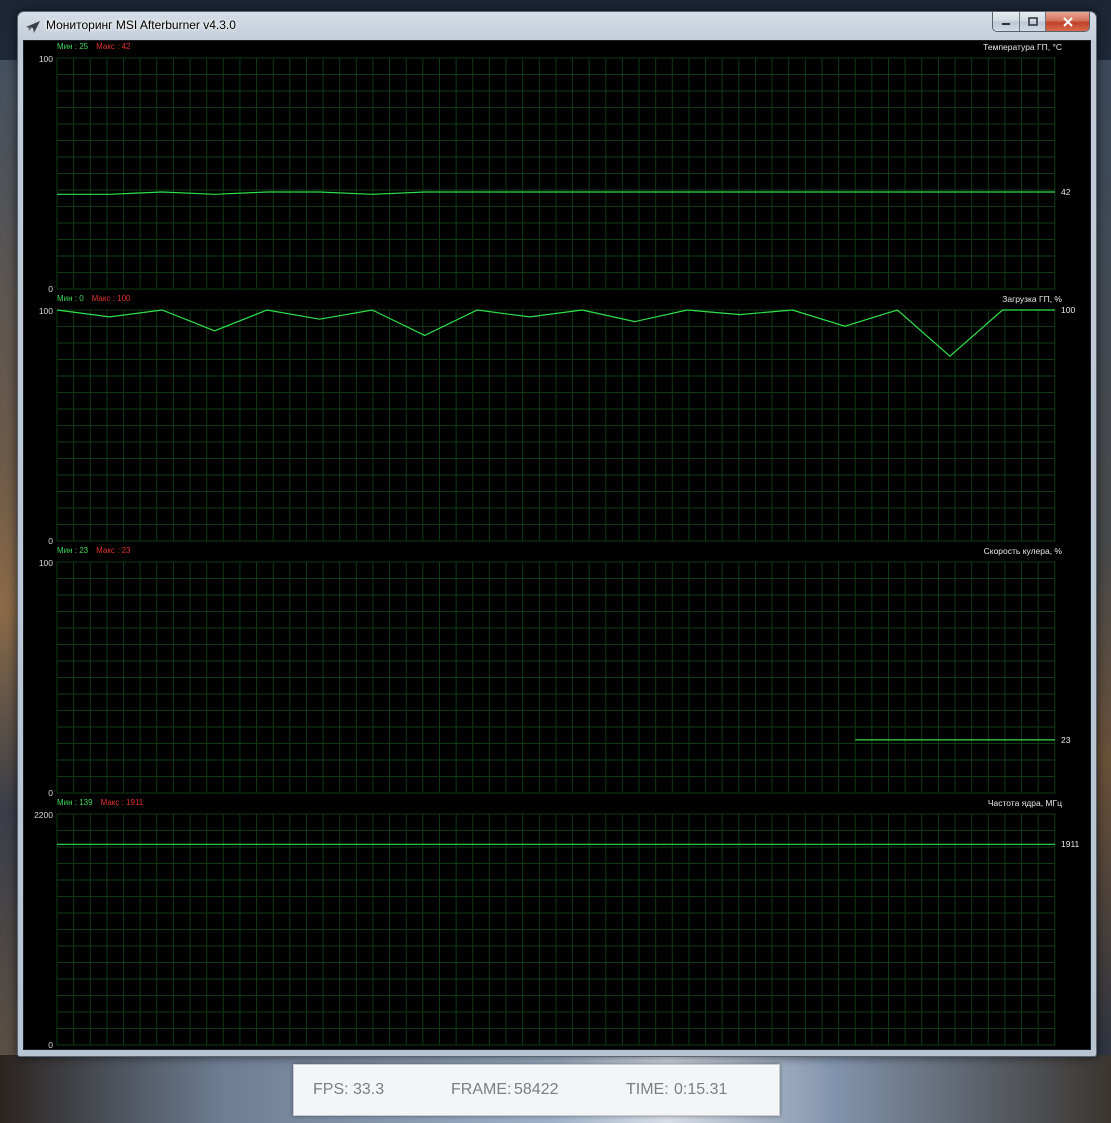  Describe the element at coordinates (369, 1089) in the screenshot. I see `fps-value: 33.3` at that location.